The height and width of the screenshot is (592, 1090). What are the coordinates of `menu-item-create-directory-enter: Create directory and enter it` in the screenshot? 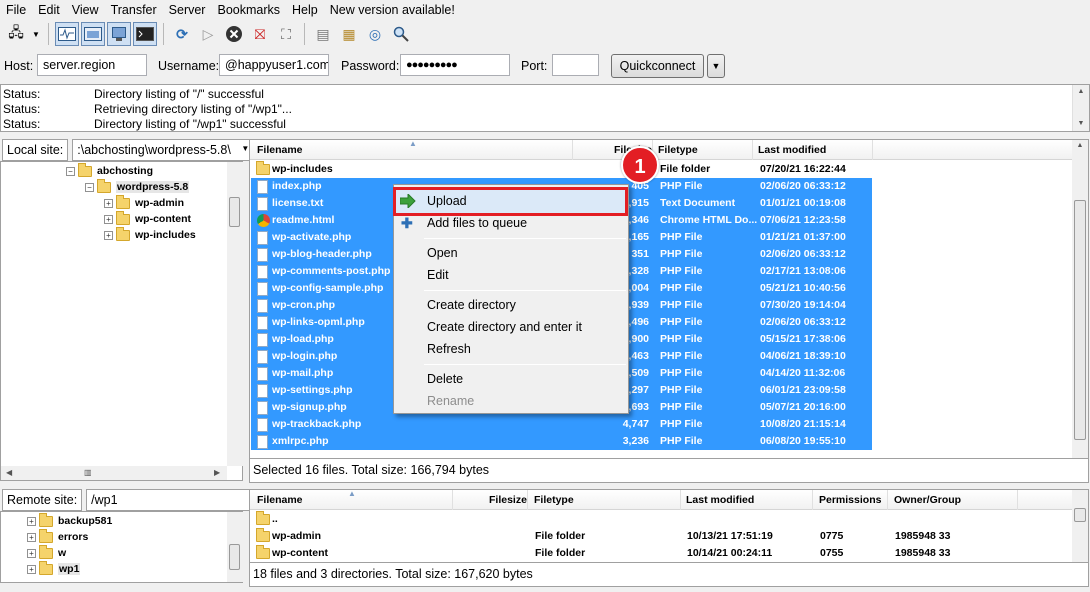 It's located at (504, 327).